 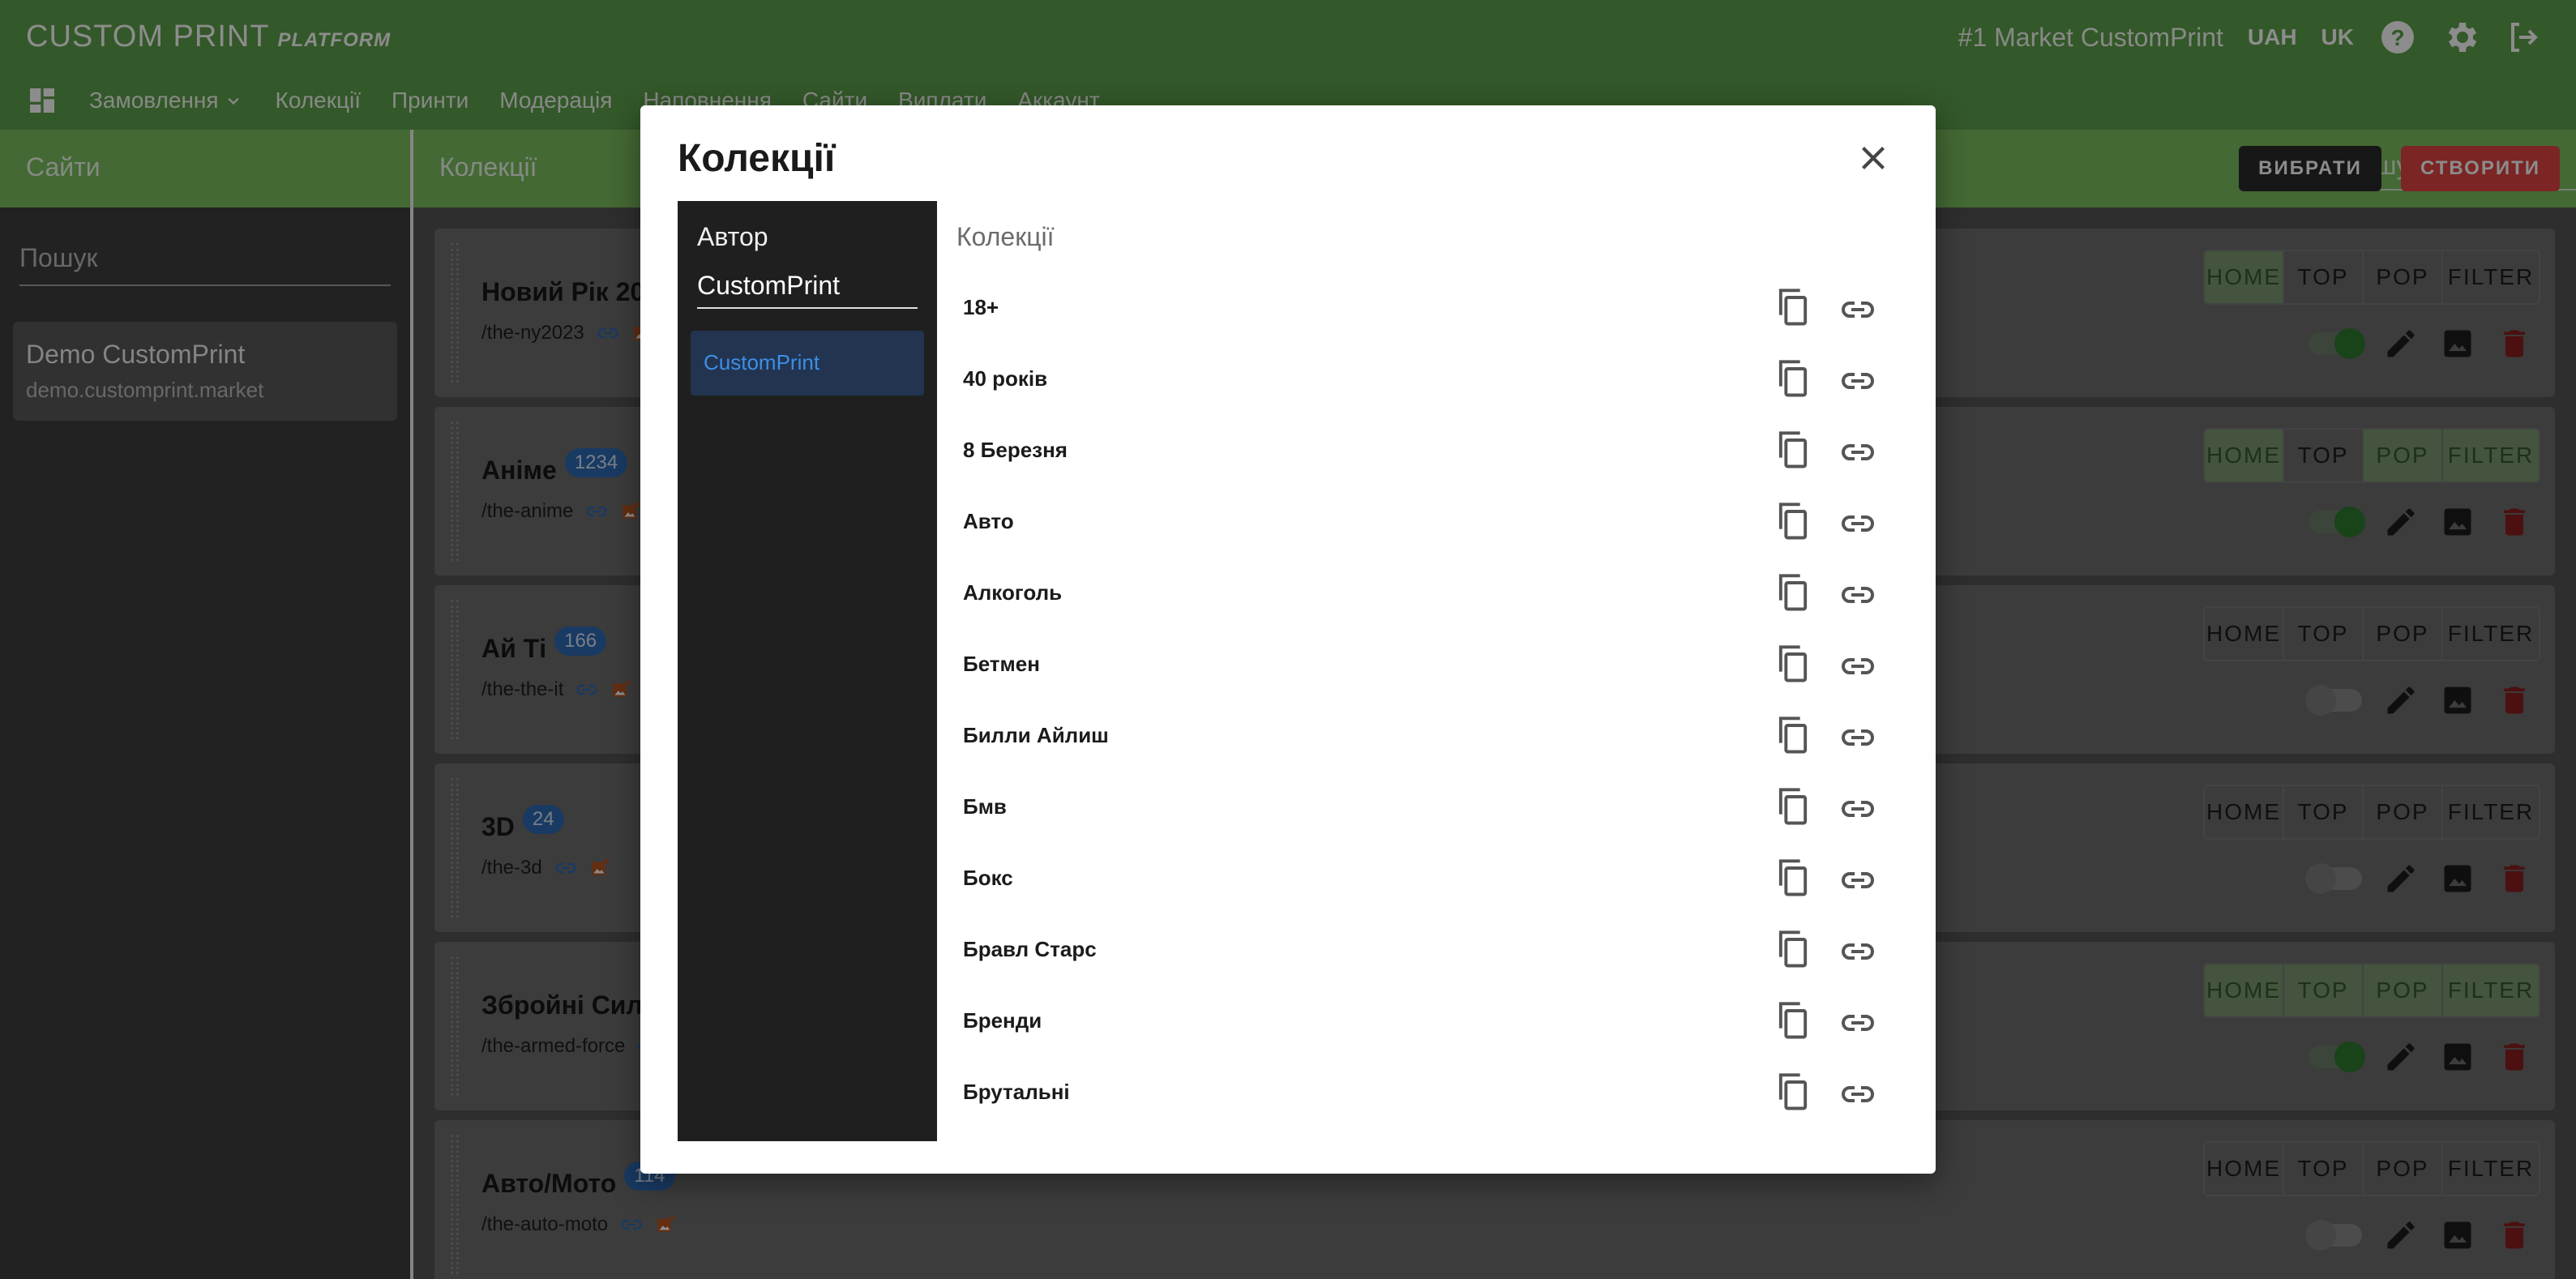 I want to click on collection-row-name: 18+, so click(x=981, y=307).